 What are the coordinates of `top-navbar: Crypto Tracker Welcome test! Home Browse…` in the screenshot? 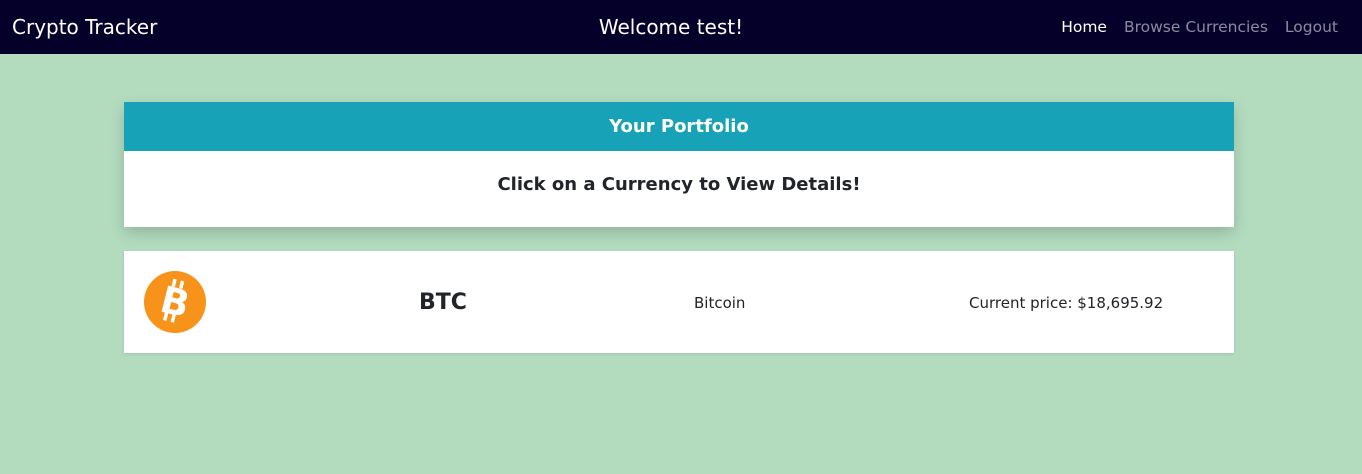 It's located at (681, 27).